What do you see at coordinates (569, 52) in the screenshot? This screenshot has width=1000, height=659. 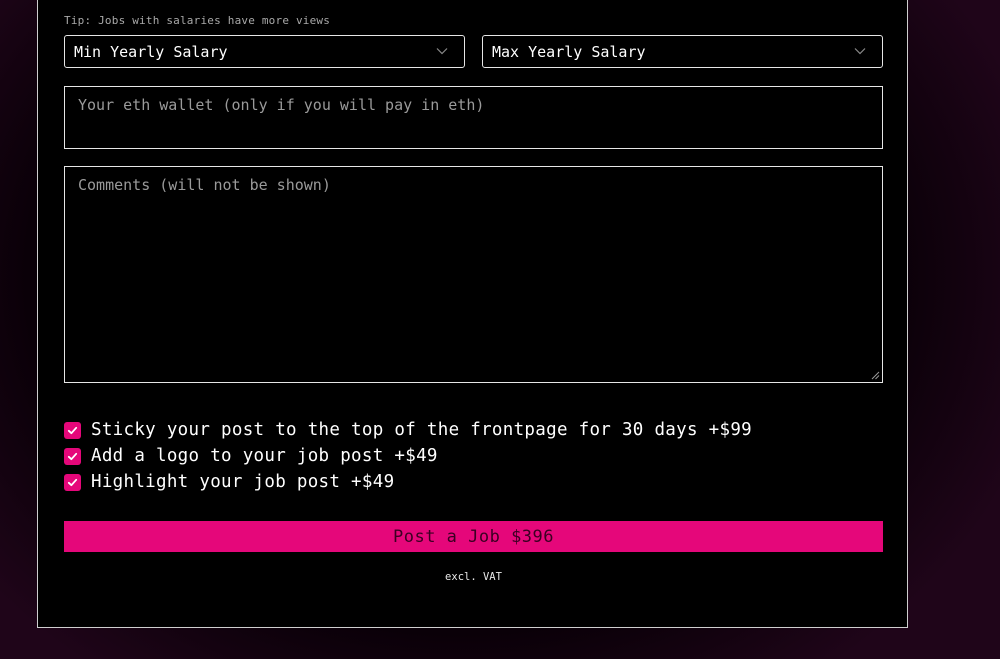 I see `max-salary-select-value: Max Yearly Salary` at bounding box center [569, 52].